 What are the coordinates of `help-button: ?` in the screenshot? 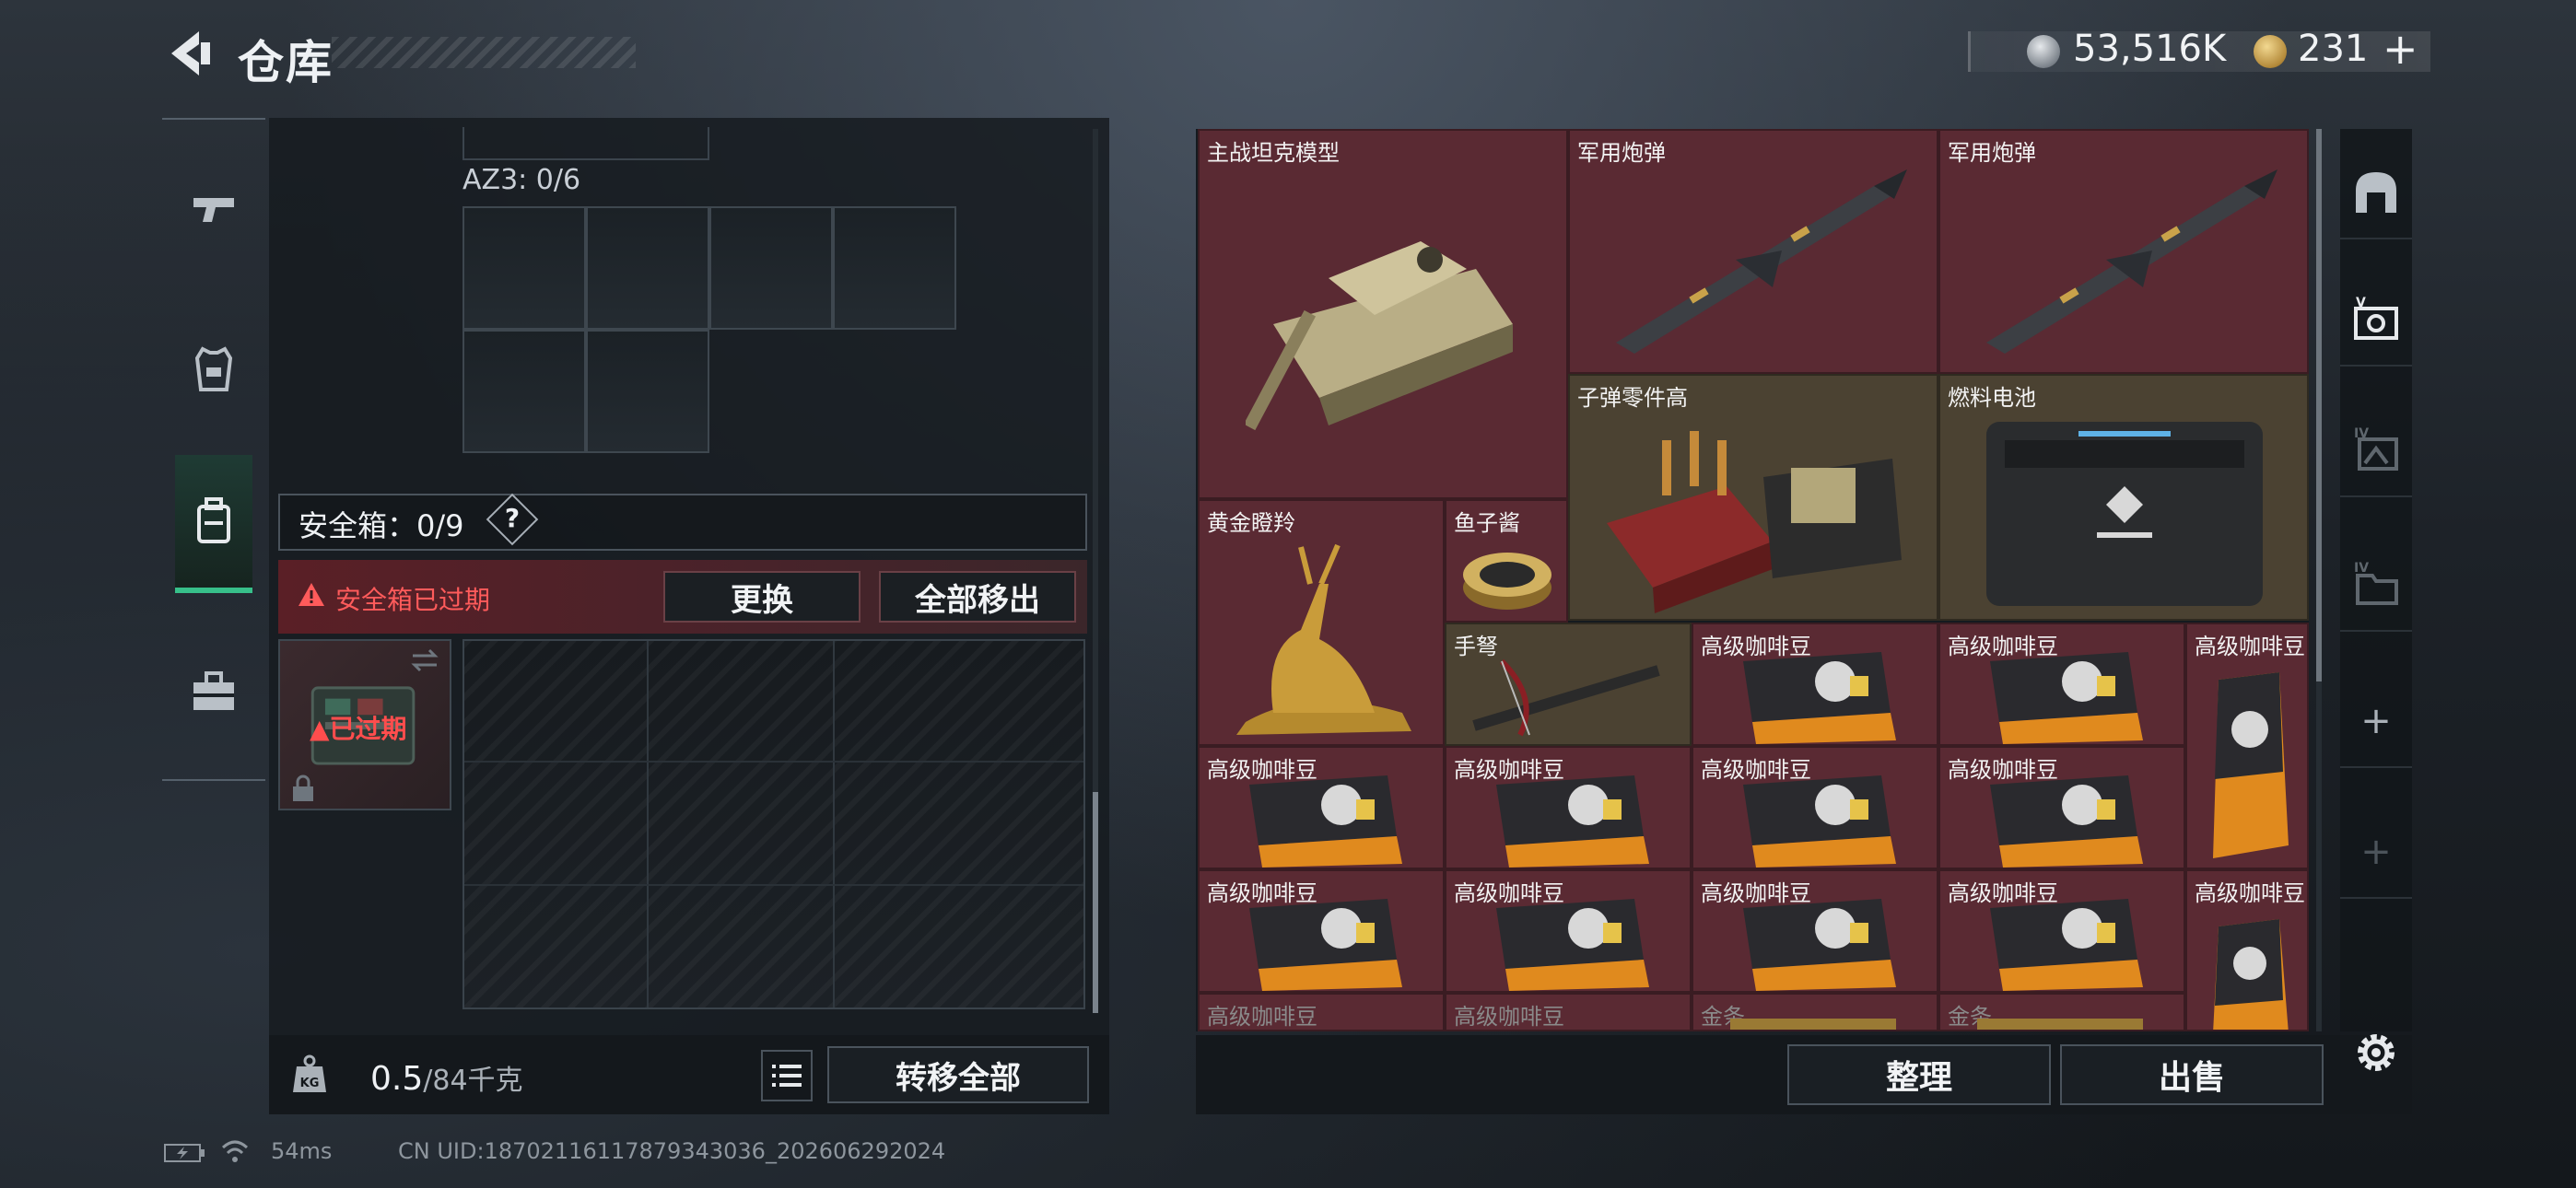 It's located at (512, 521).